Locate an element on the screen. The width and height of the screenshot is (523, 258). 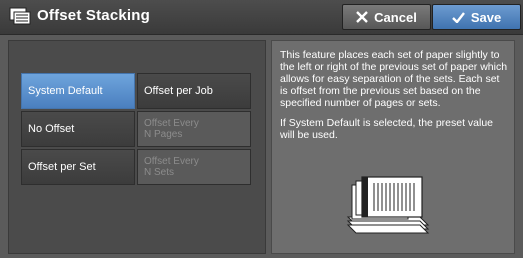
option-offset-per-set: Offset per Set is located at coordinates (78, 167).